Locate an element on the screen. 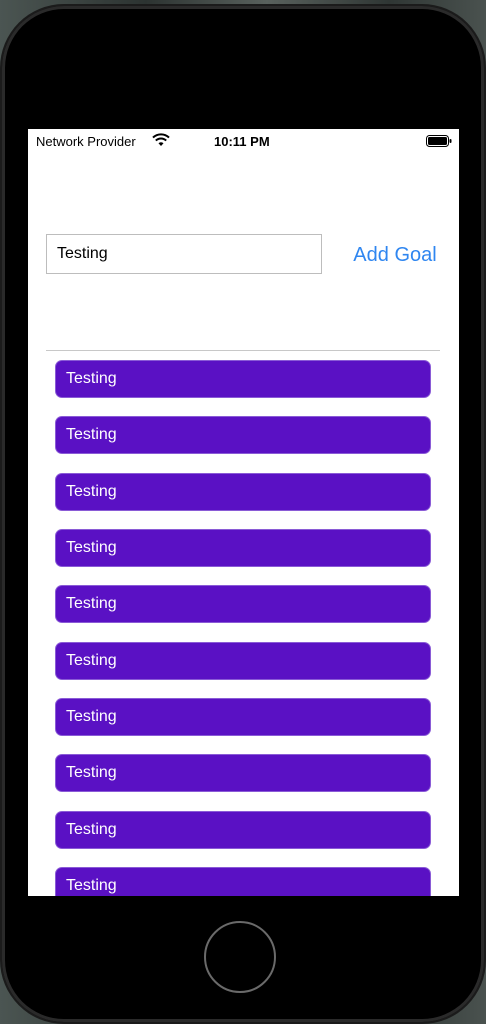 The width and height of the screenshot is (486, 1024). status-time: 10:11 PM is located at coordinates (242, 141).